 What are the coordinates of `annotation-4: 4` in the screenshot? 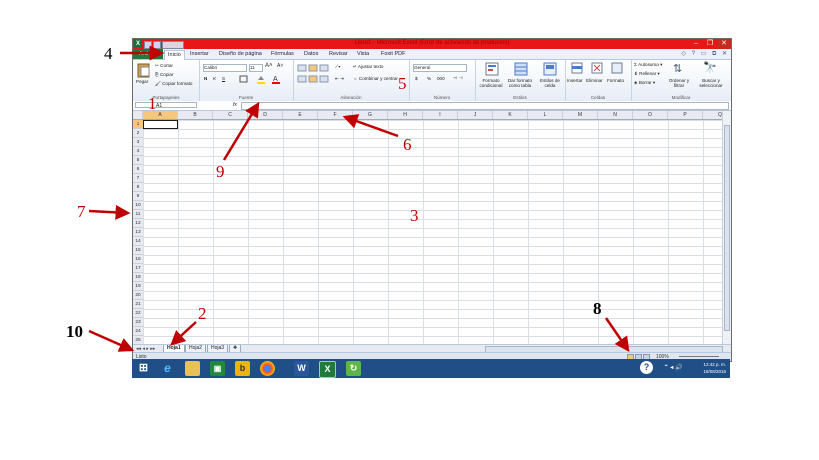 It's located at (108, 53).